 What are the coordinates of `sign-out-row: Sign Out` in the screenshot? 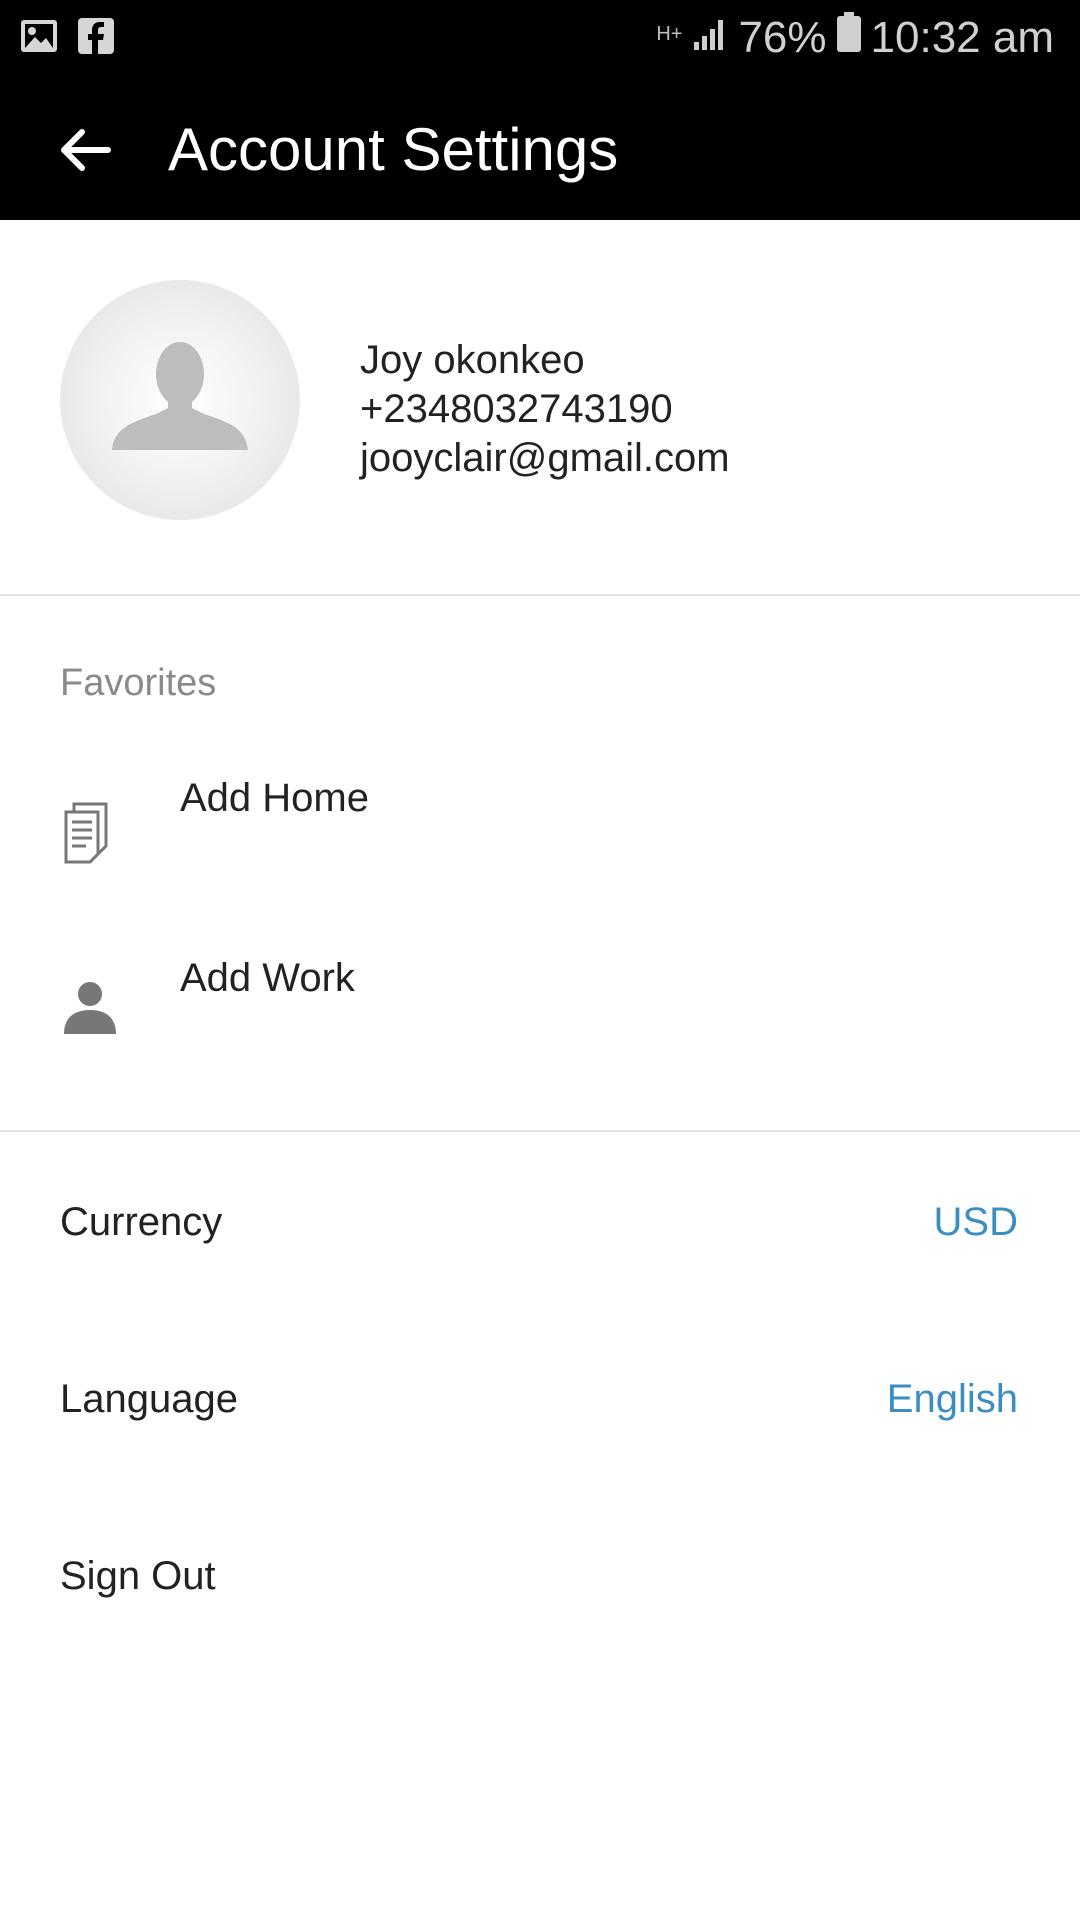 It's located at (540, 1576).